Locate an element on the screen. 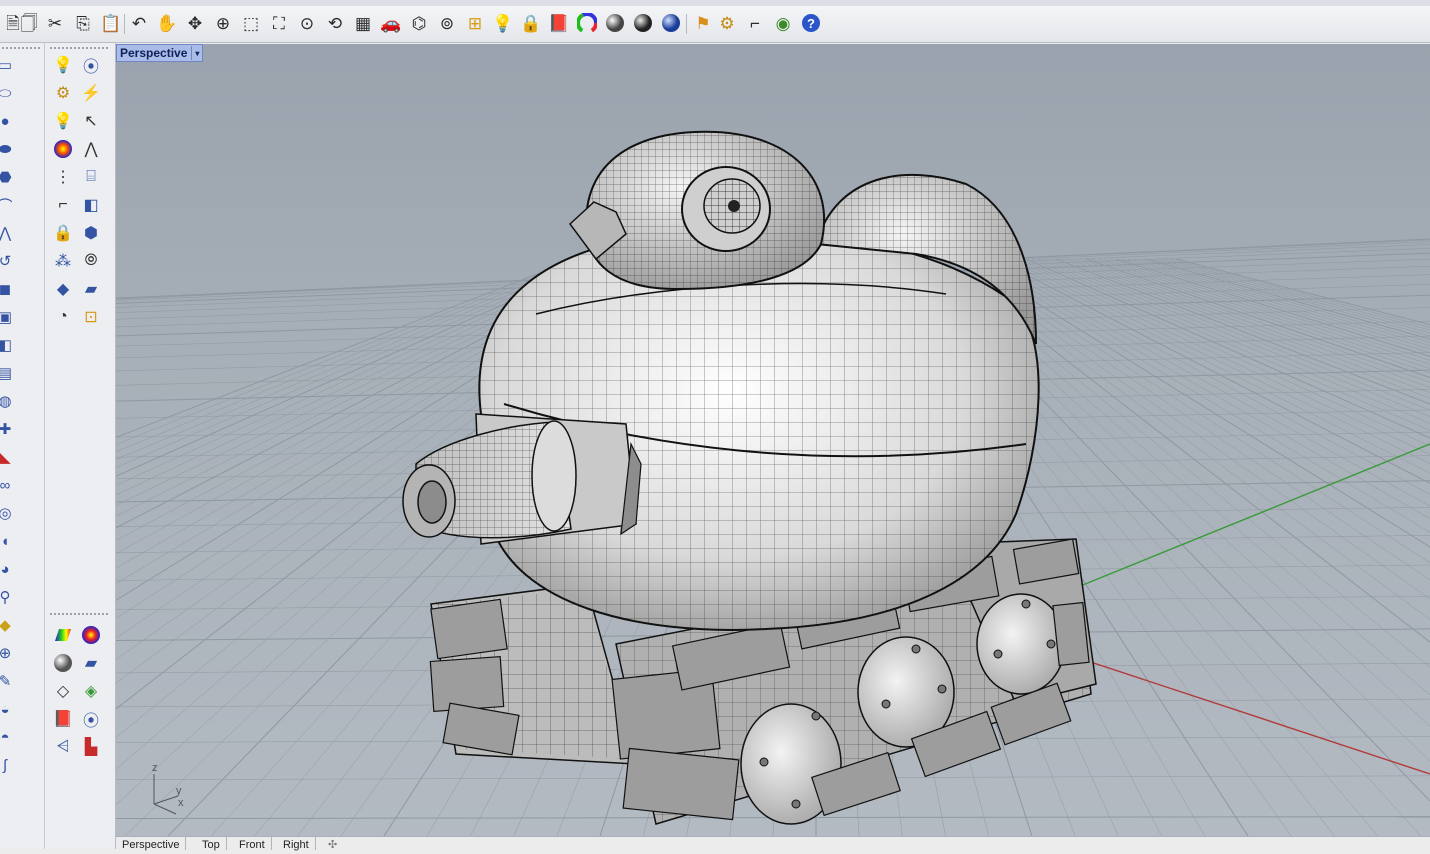  stripes-icon: ▰ is located at coordinates (91, 663).